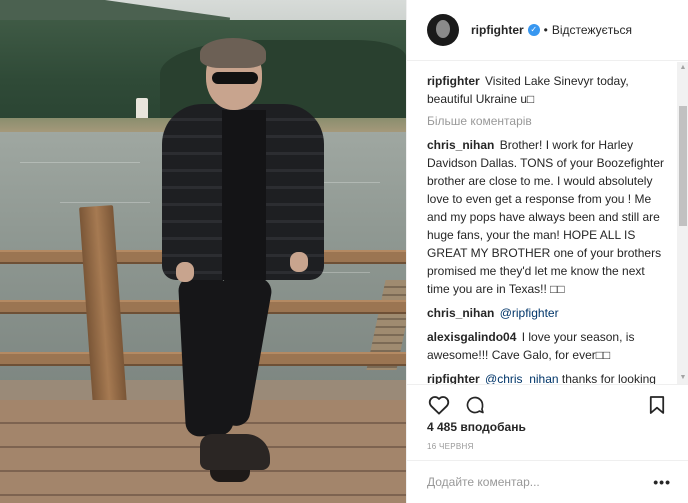 Image resolution: width=688 pixels, height=503 pixels. I want to click on add-comment-bar: •••, so click(547, 481).